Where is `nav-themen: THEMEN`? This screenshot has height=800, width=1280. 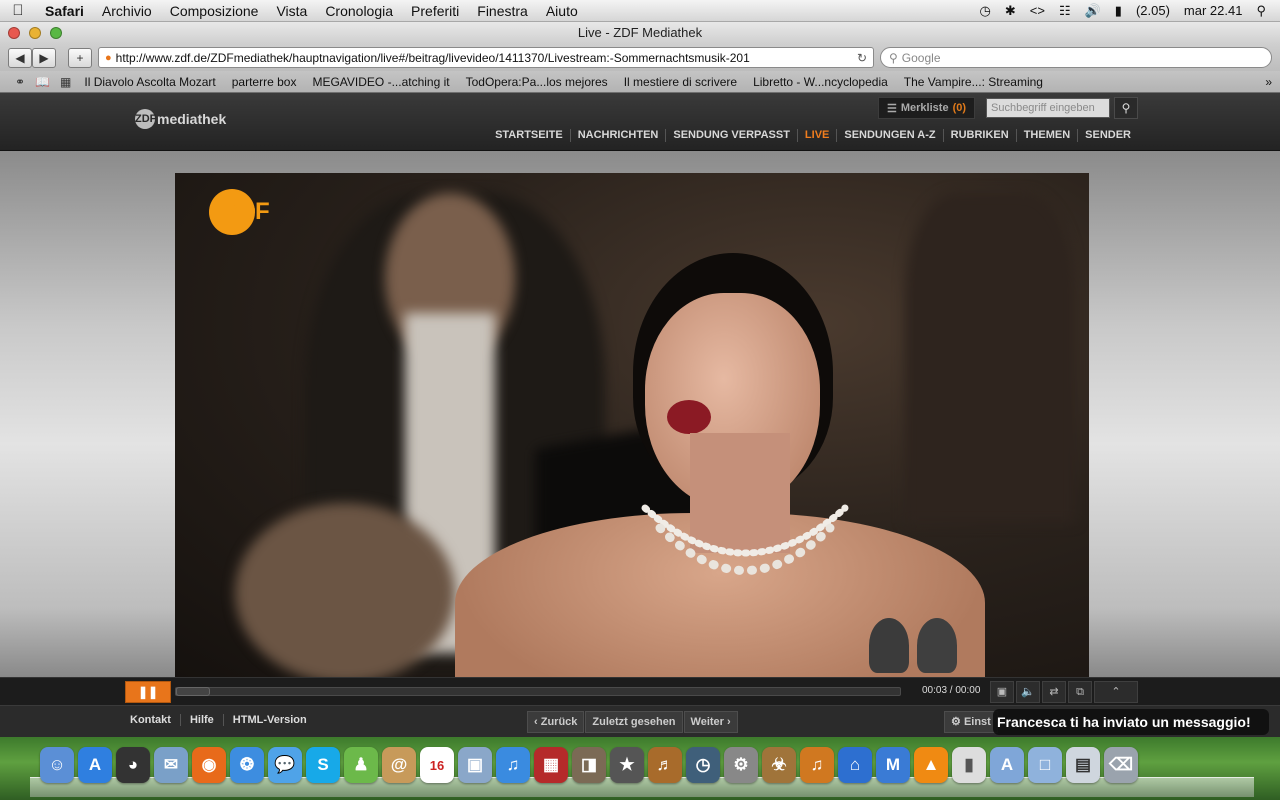
nav-themen: THEMEN is located at coordinates (1046, 135).